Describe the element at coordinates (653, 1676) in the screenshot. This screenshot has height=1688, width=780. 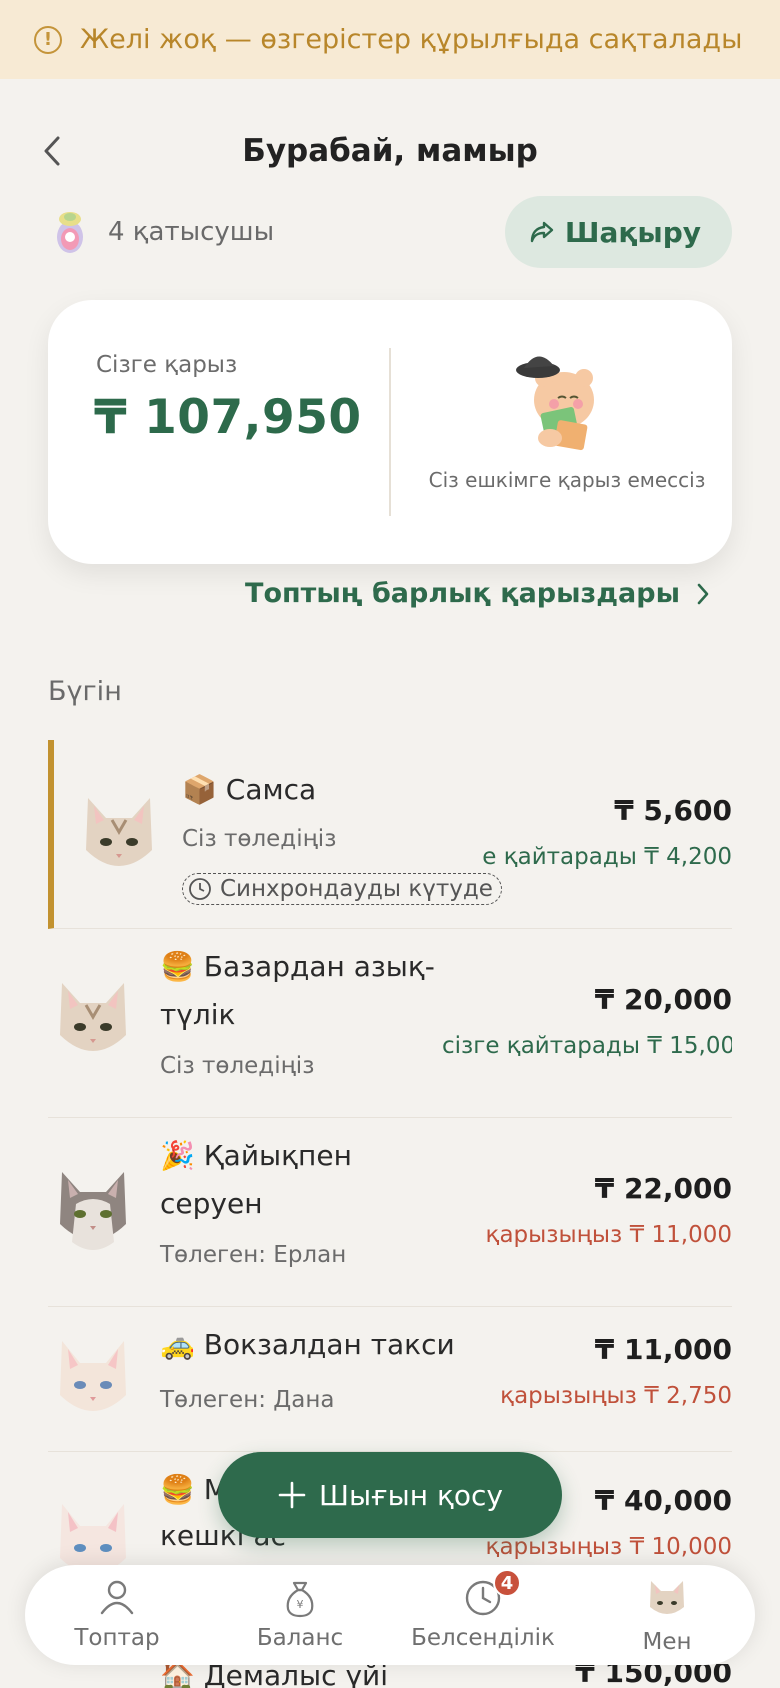
I see `expense-amount: ₸ 150,000` at that location.